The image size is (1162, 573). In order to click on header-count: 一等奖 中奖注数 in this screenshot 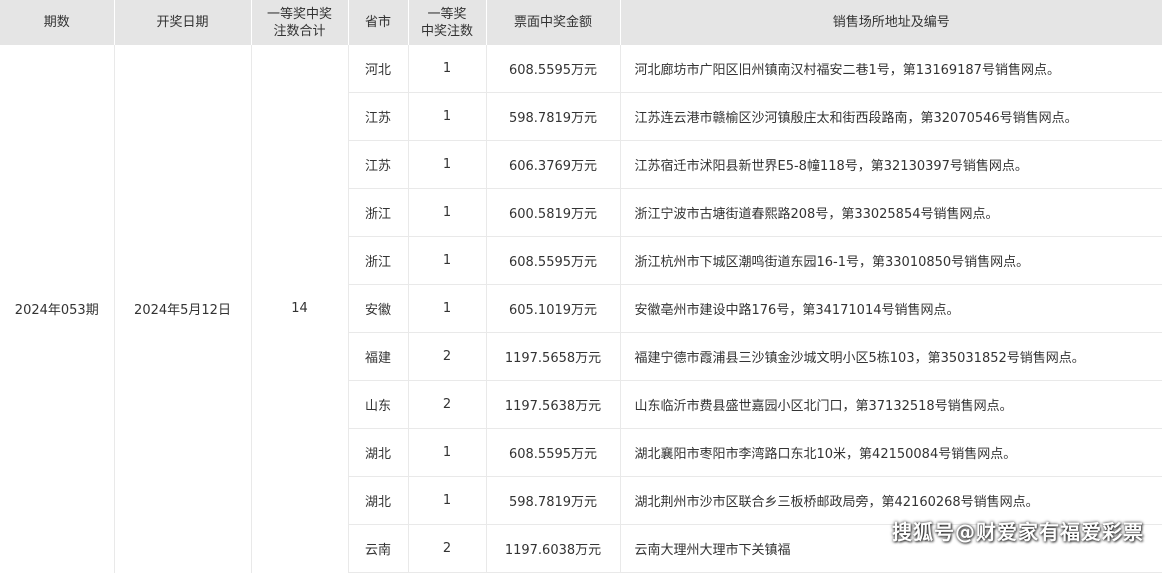, I will do `click(447, 22)`.